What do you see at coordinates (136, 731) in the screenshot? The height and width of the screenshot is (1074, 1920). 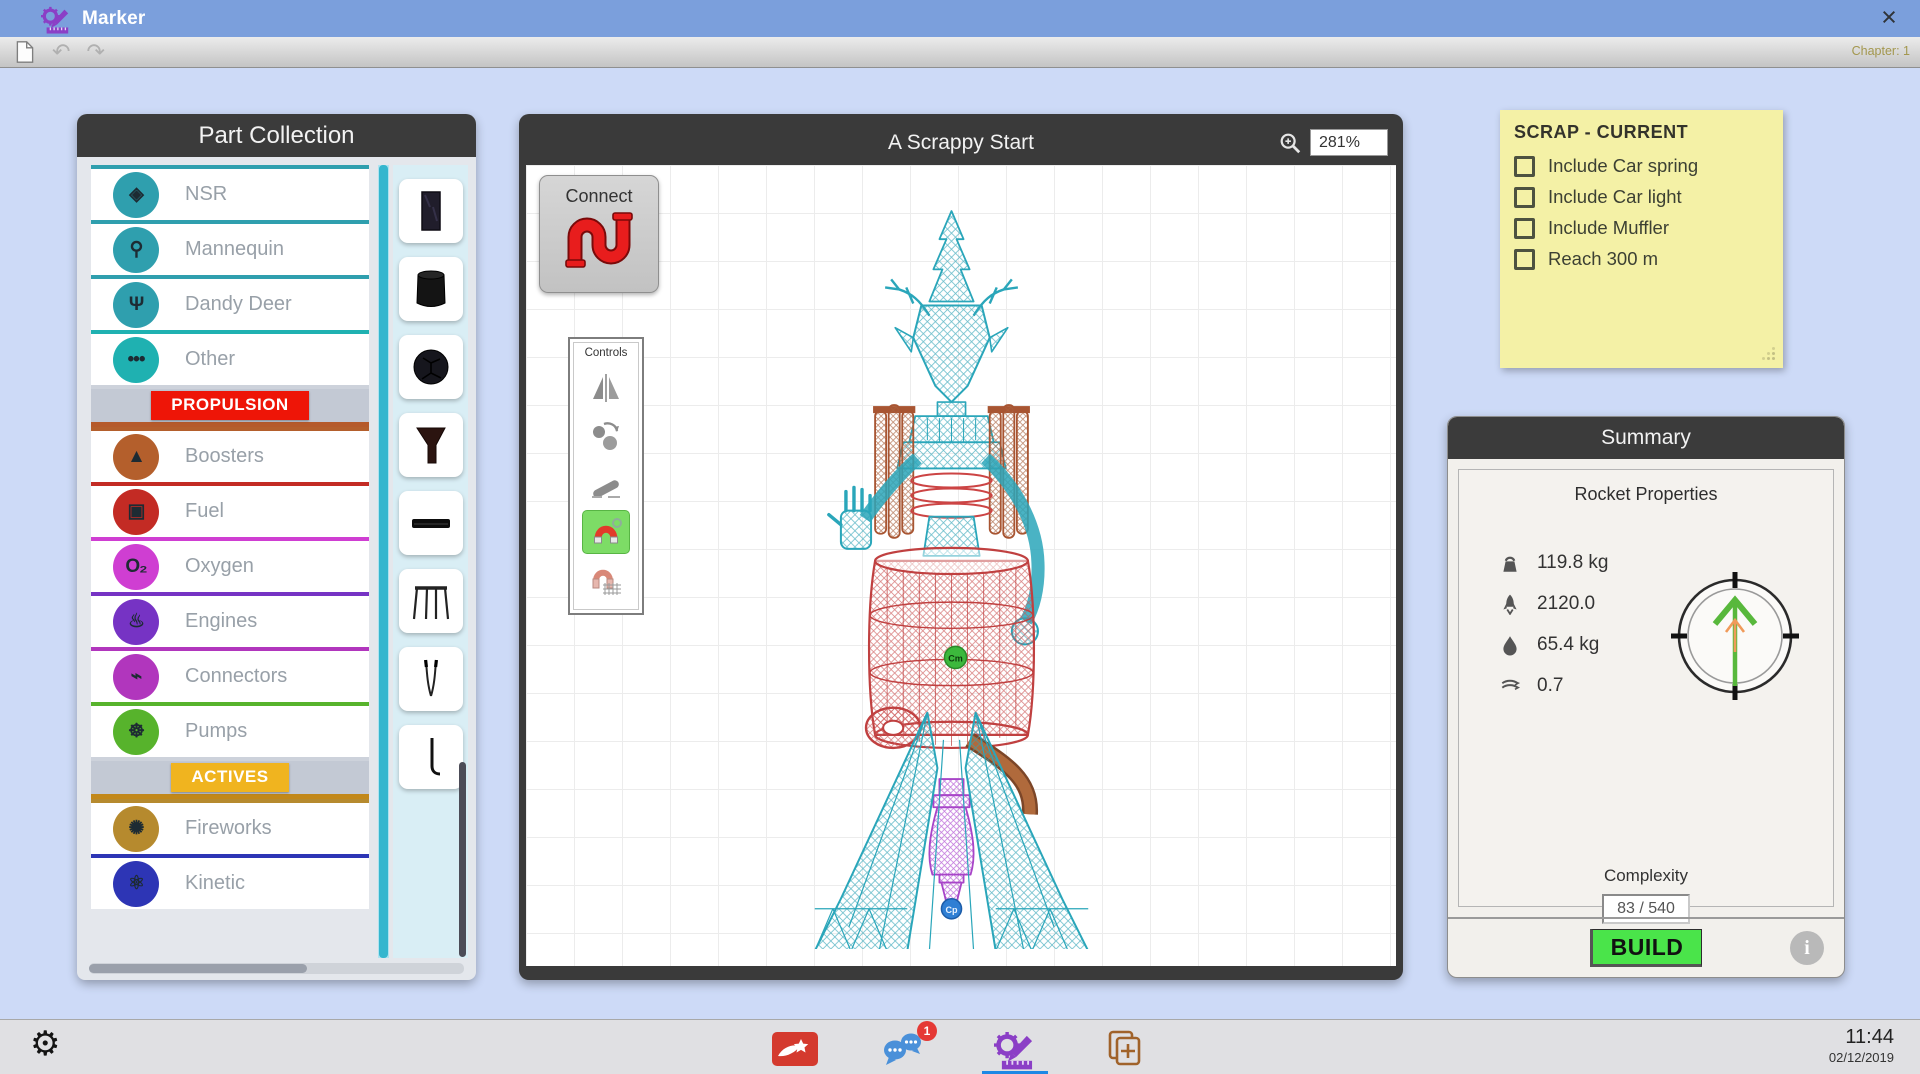 I see `pump-icon: ☸` at bounding box center [136, 731].